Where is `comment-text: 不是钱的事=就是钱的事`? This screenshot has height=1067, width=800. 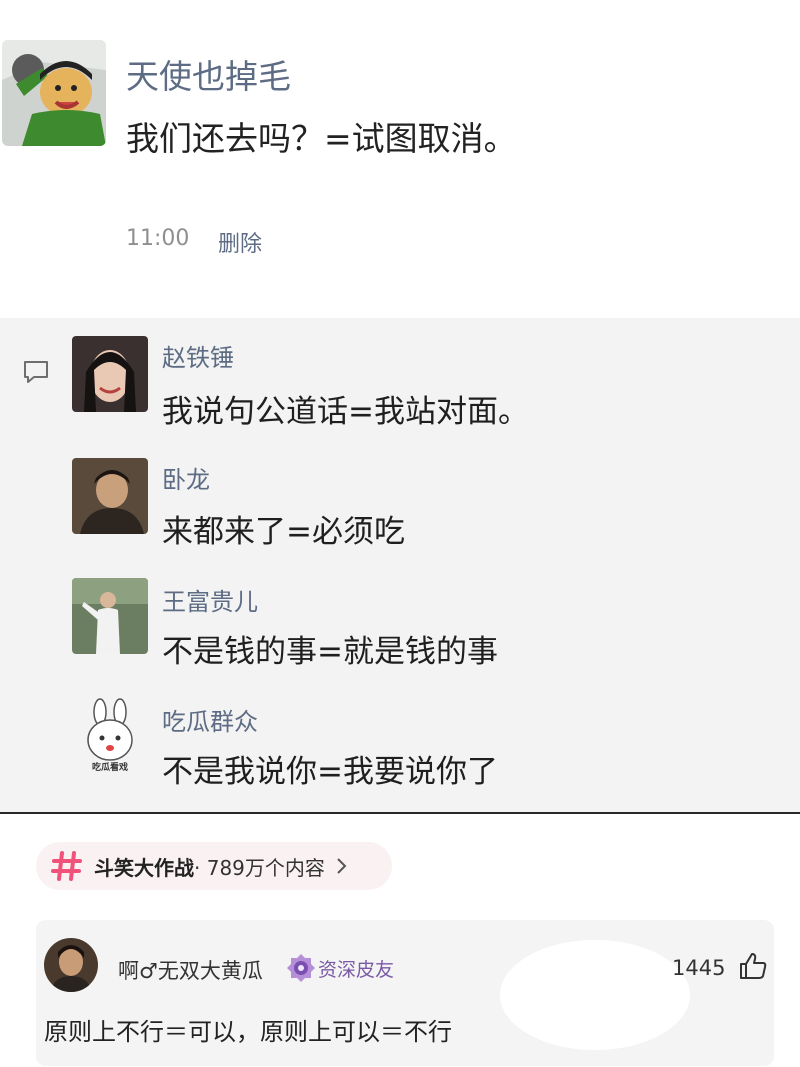 comment-text: 不是钱的事=就是钱的事 is located at coordinates (330, 652).